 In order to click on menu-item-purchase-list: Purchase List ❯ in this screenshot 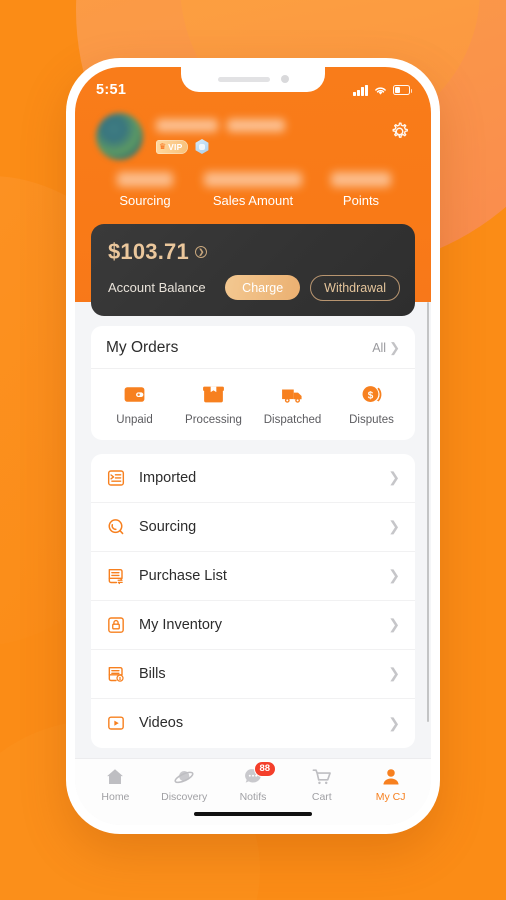, I will do `click(253, 576)`.